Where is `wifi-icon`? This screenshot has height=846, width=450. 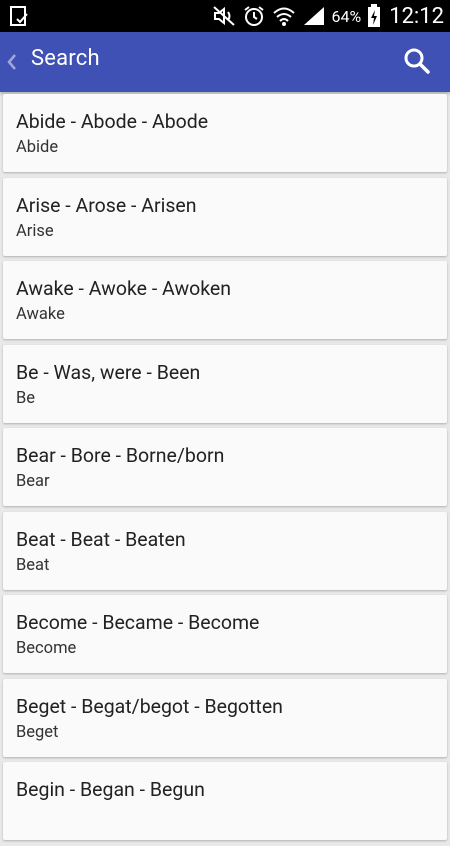
wifi-icon is located at coordinates (283, 16).